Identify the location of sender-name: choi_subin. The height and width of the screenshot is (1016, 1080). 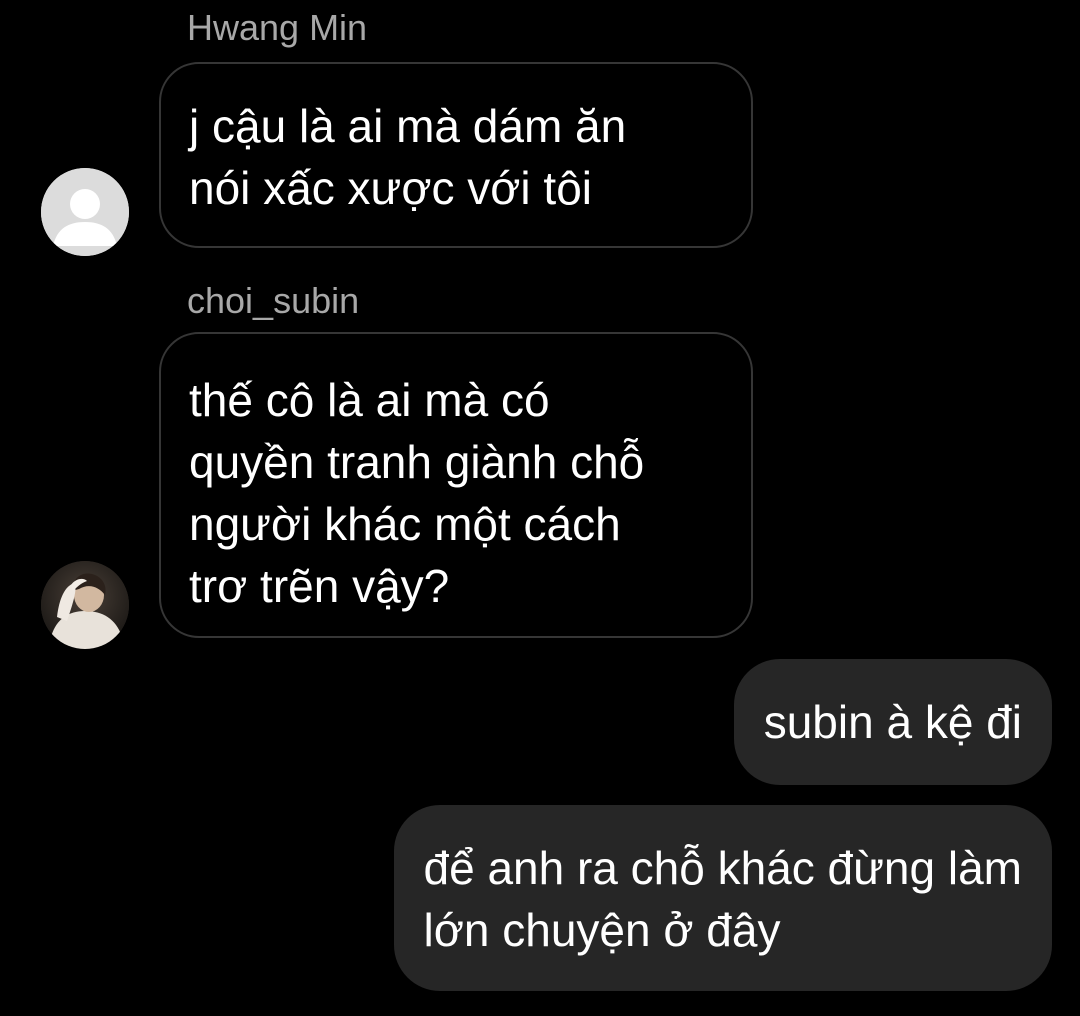
(273, 300).